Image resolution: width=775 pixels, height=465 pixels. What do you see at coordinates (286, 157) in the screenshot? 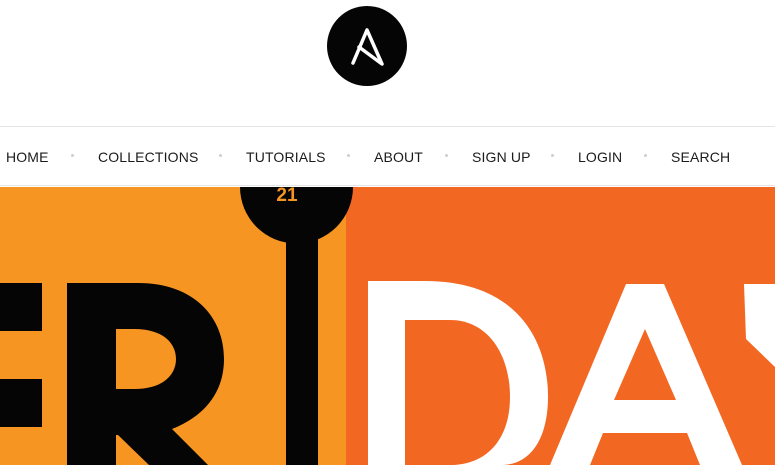
I see `nav-tutorials: TUTORIALS` at bounding box center [286, 157].